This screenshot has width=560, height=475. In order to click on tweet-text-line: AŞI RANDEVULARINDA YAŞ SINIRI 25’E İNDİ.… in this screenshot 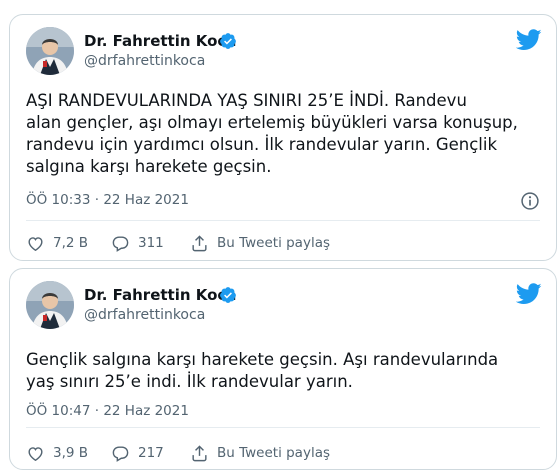, I will do `click(246, 100)`.